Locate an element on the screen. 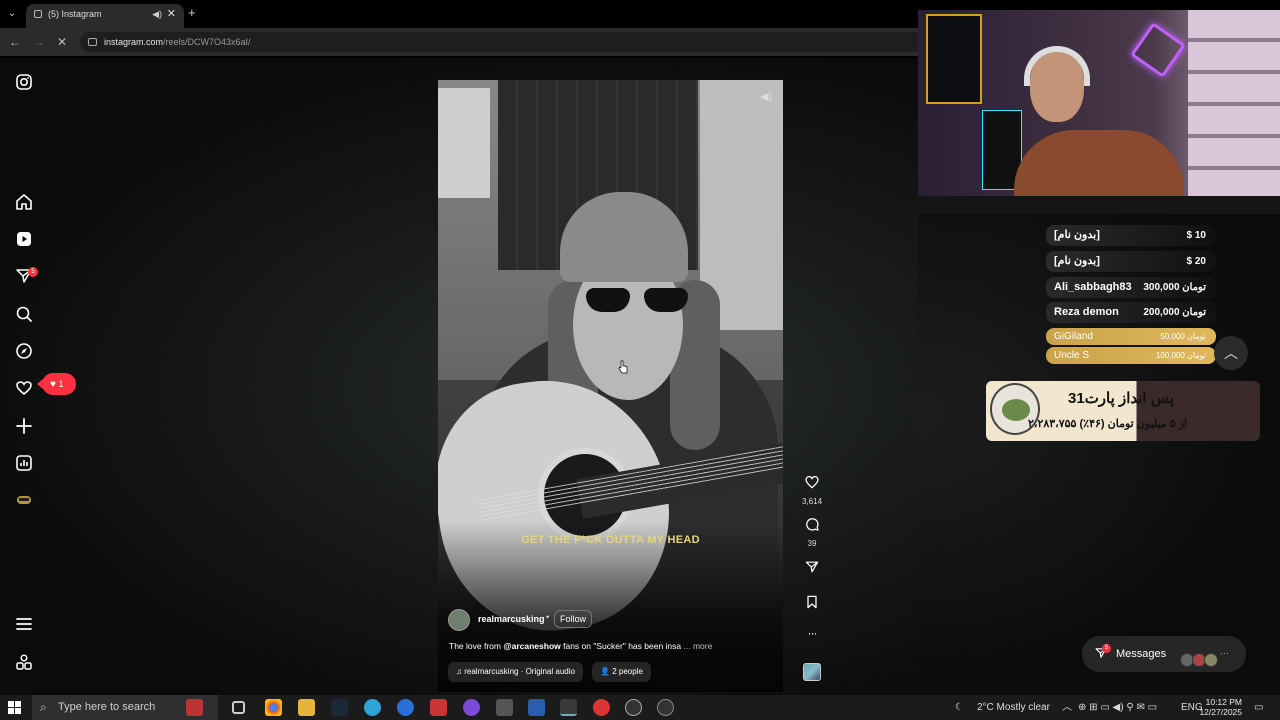  share-button is located at coordinates (812, 569).